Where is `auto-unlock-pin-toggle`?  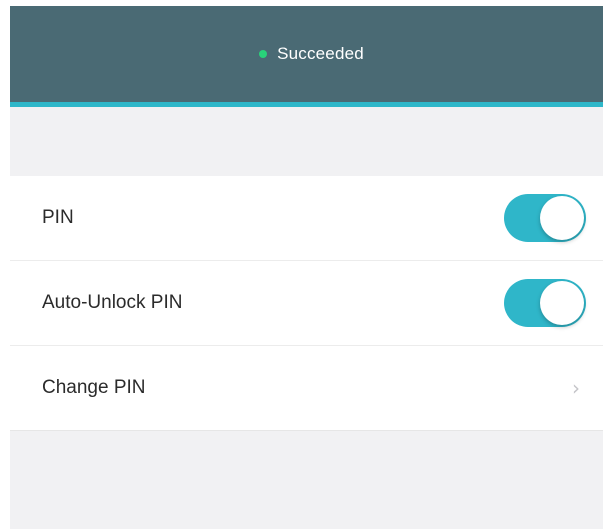 auto-unlock-pin-toggle is located at coordinates (545, 303).